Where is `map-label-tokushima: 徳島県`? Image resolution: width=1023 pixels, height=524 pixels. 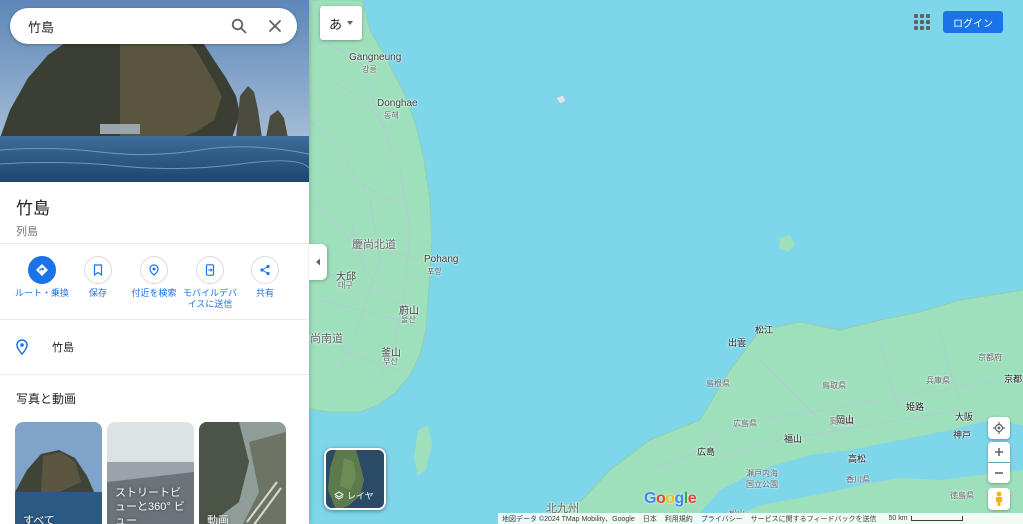 map-label-tokushima: 徳島県 is located at coordinates (962, 495).